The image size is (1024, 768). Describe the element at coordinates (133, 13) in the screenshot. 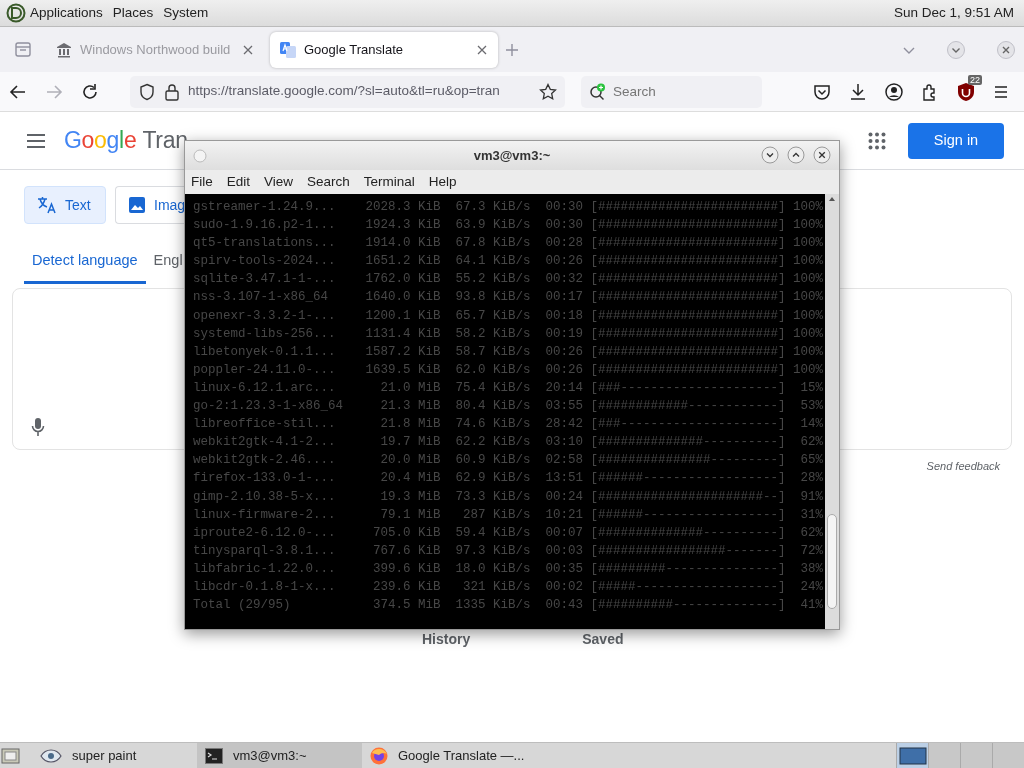

I see `panel-menu: Places` at that location.